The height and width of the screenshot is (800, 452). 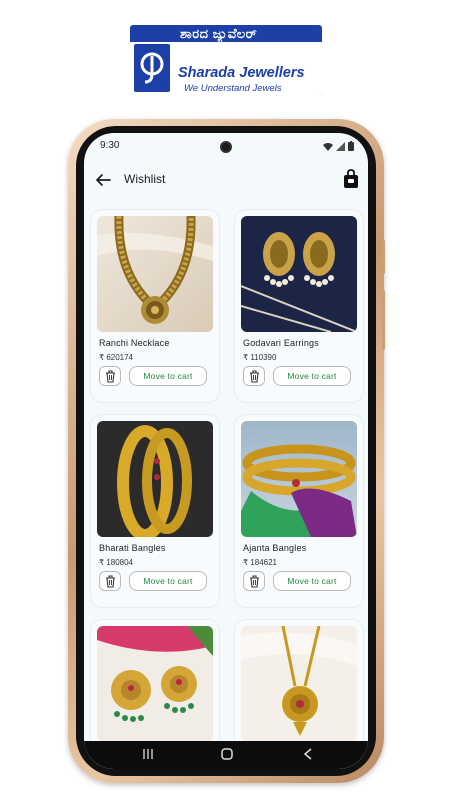 I want to click on product-card: Ajanta Bangles ₹ 184621 Move to cart, so click(x=299, y=511).